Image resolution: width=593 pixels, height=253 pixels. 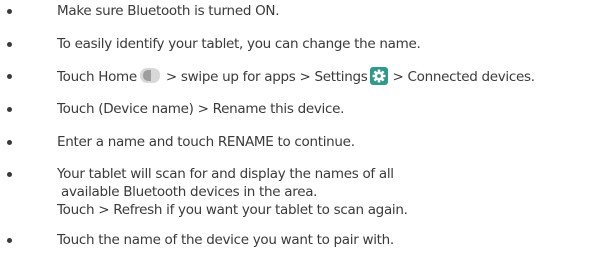 What do you see at coordinates (266, 77) in the screenshot?
I see `instruction-segment: > swipe up for apps > Settings` at bounding box center [266, 77].